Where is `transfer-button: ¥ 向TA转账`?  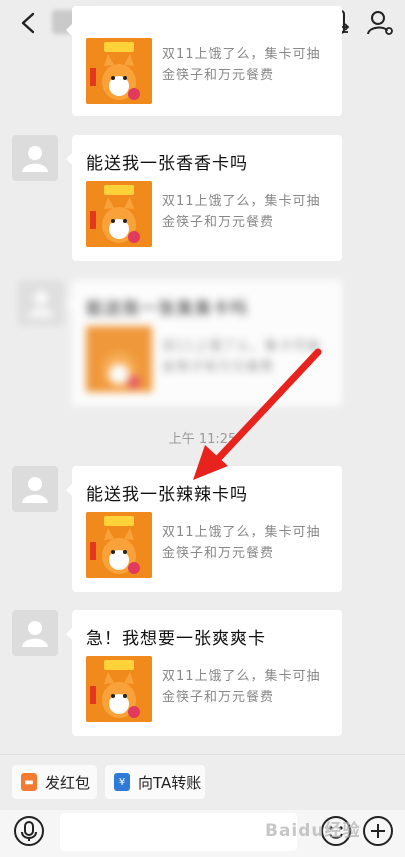 transfer-button: ¥ 向TA转账 is located at coordinates (155, 782).